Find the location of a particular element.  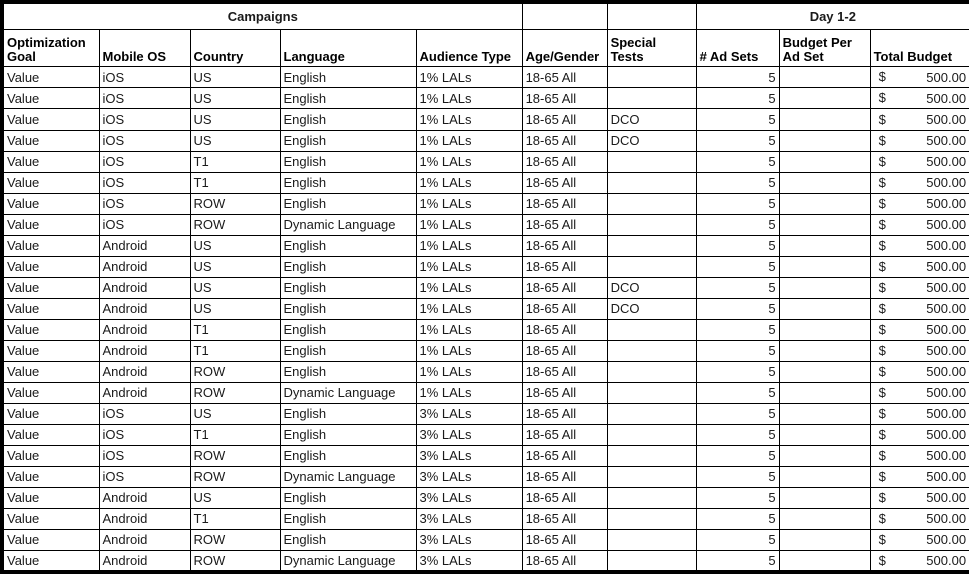

column-header-country: Country is located at coordinates (235, 48).